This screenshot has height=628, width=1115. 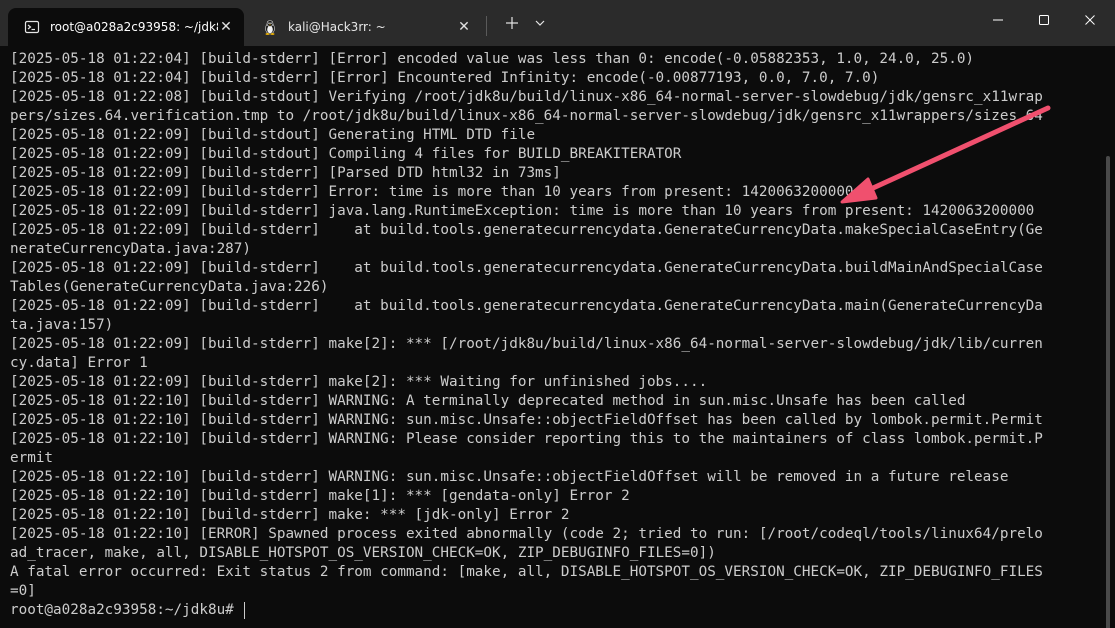 I want to click on maximize-button, so click(x=1044, y=20).